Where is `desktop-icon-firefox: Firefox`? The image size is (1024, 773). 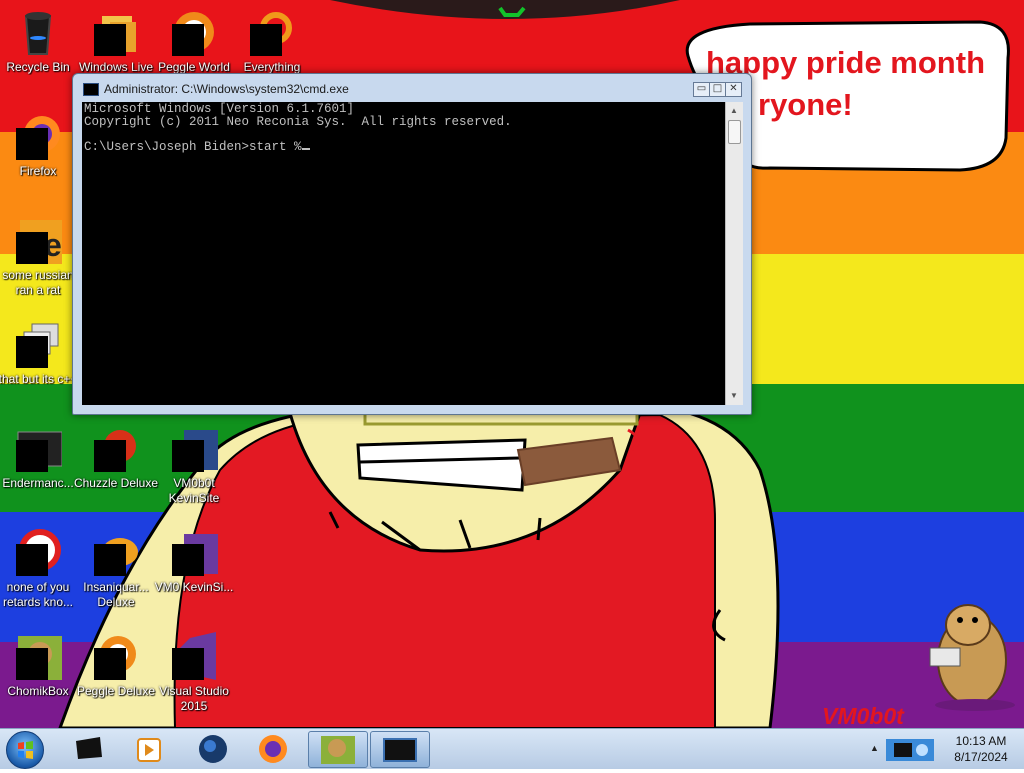
desktop-icon-firefox: Firefox is located at coordinates (38, 149).